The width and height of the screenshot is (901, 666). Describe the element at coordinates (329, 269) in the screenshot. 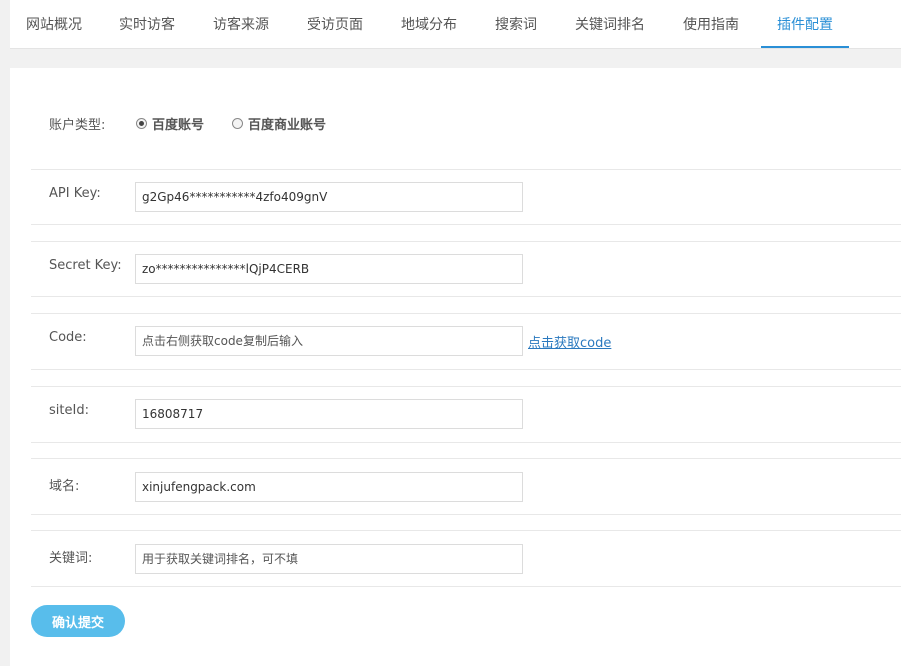

I see `secret-key-input` at that location.